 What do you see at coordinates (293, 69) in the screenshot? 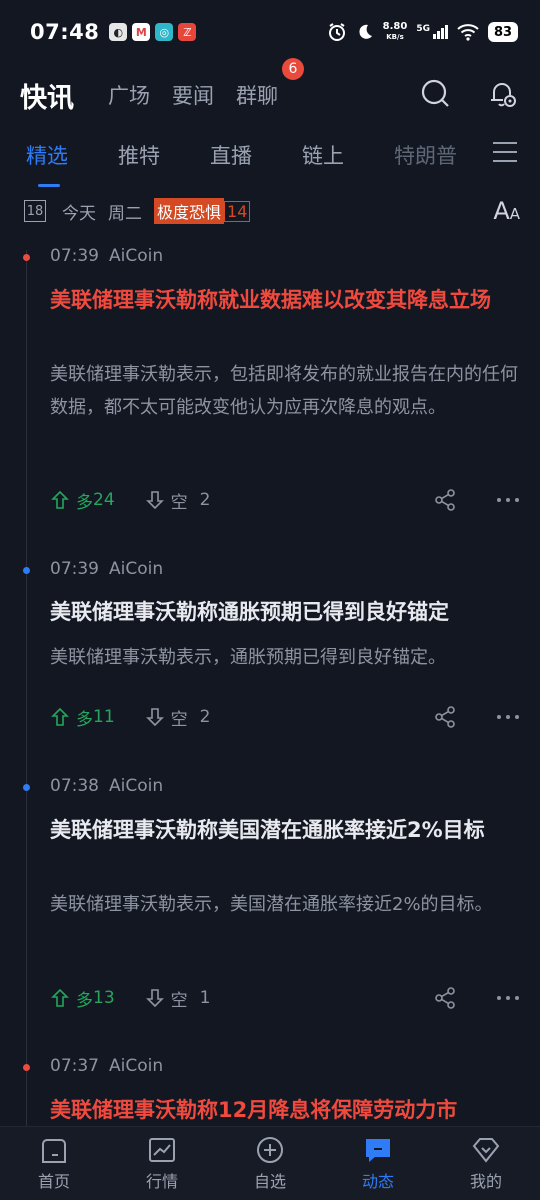
I see `unread-badge: 6` at bounding box center [293, 69].